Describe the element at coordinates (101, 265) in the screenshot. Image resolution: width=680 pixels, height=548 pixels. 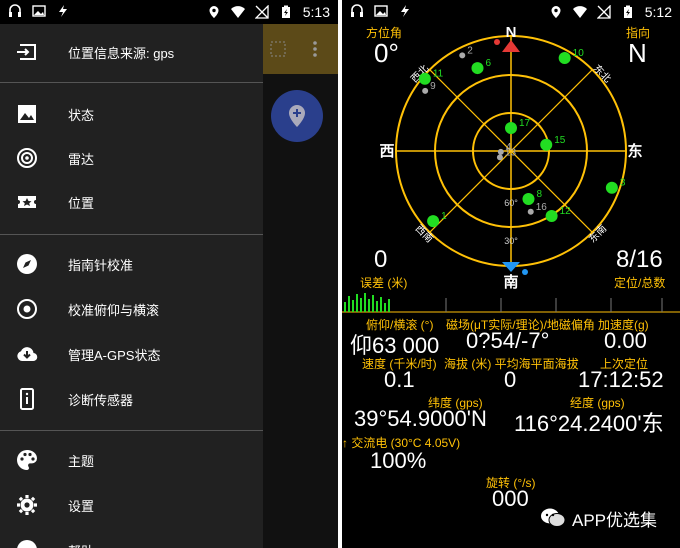
I see `drawer-item-label: 指南针校准` at that location.